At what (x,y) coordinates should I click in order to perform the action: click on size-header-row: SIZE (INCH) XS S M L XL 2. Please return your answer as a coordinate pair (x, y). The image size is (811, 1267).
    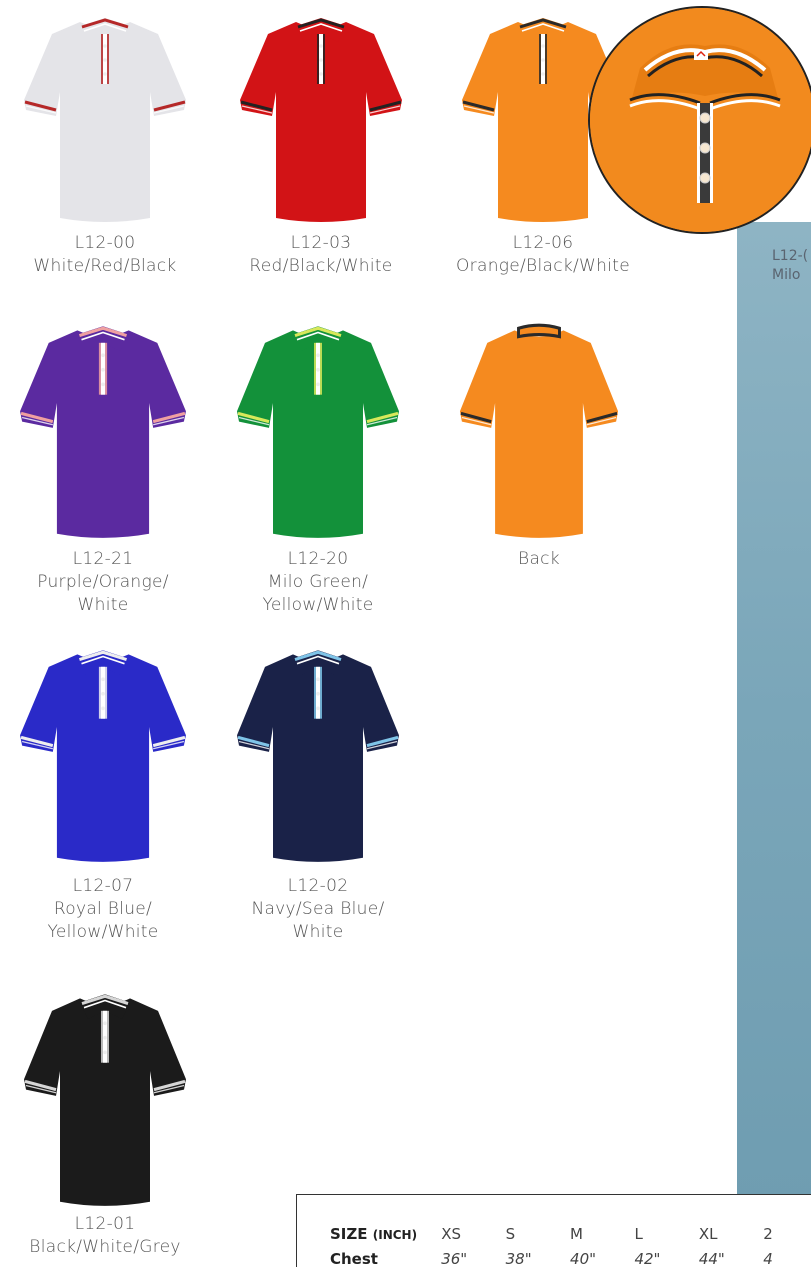
    Looking at the image, I should click on (570, 1233).